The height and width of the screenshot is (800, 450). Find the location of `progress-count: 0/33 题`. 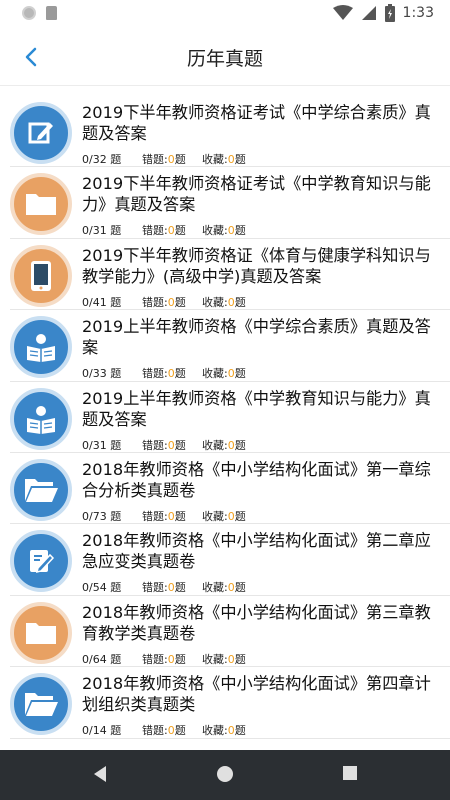

progress-count: 0/33 题 is located at coordinates (102, 374).